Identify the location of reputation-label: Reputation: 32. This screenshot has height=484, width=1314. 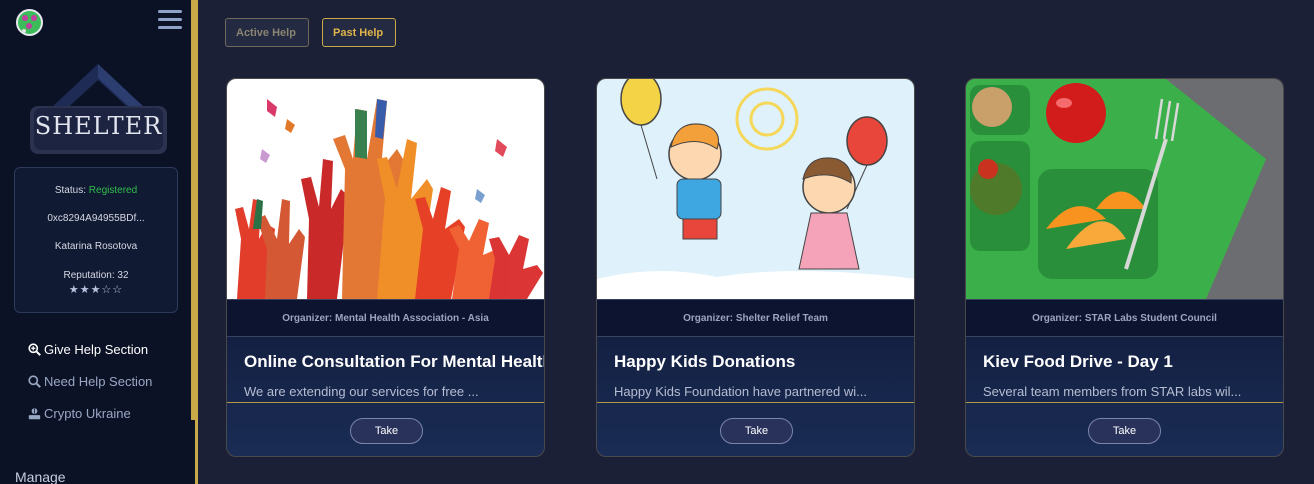
(96, 275).